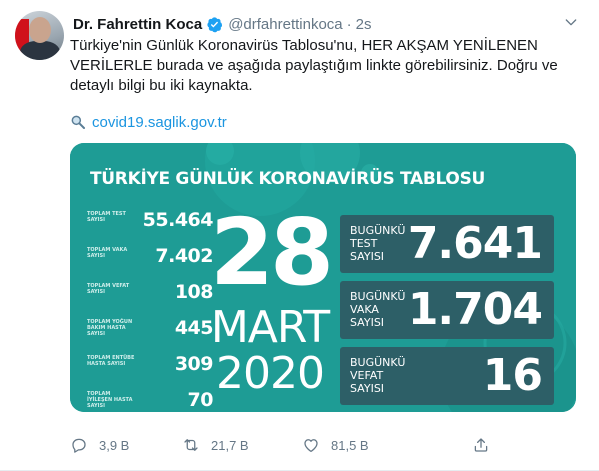 The image size is (599, 471). I want to click on stat-total-intubated: TOPLAM ENTÜBE HASTA SAYISI 309, so click(150, 371).